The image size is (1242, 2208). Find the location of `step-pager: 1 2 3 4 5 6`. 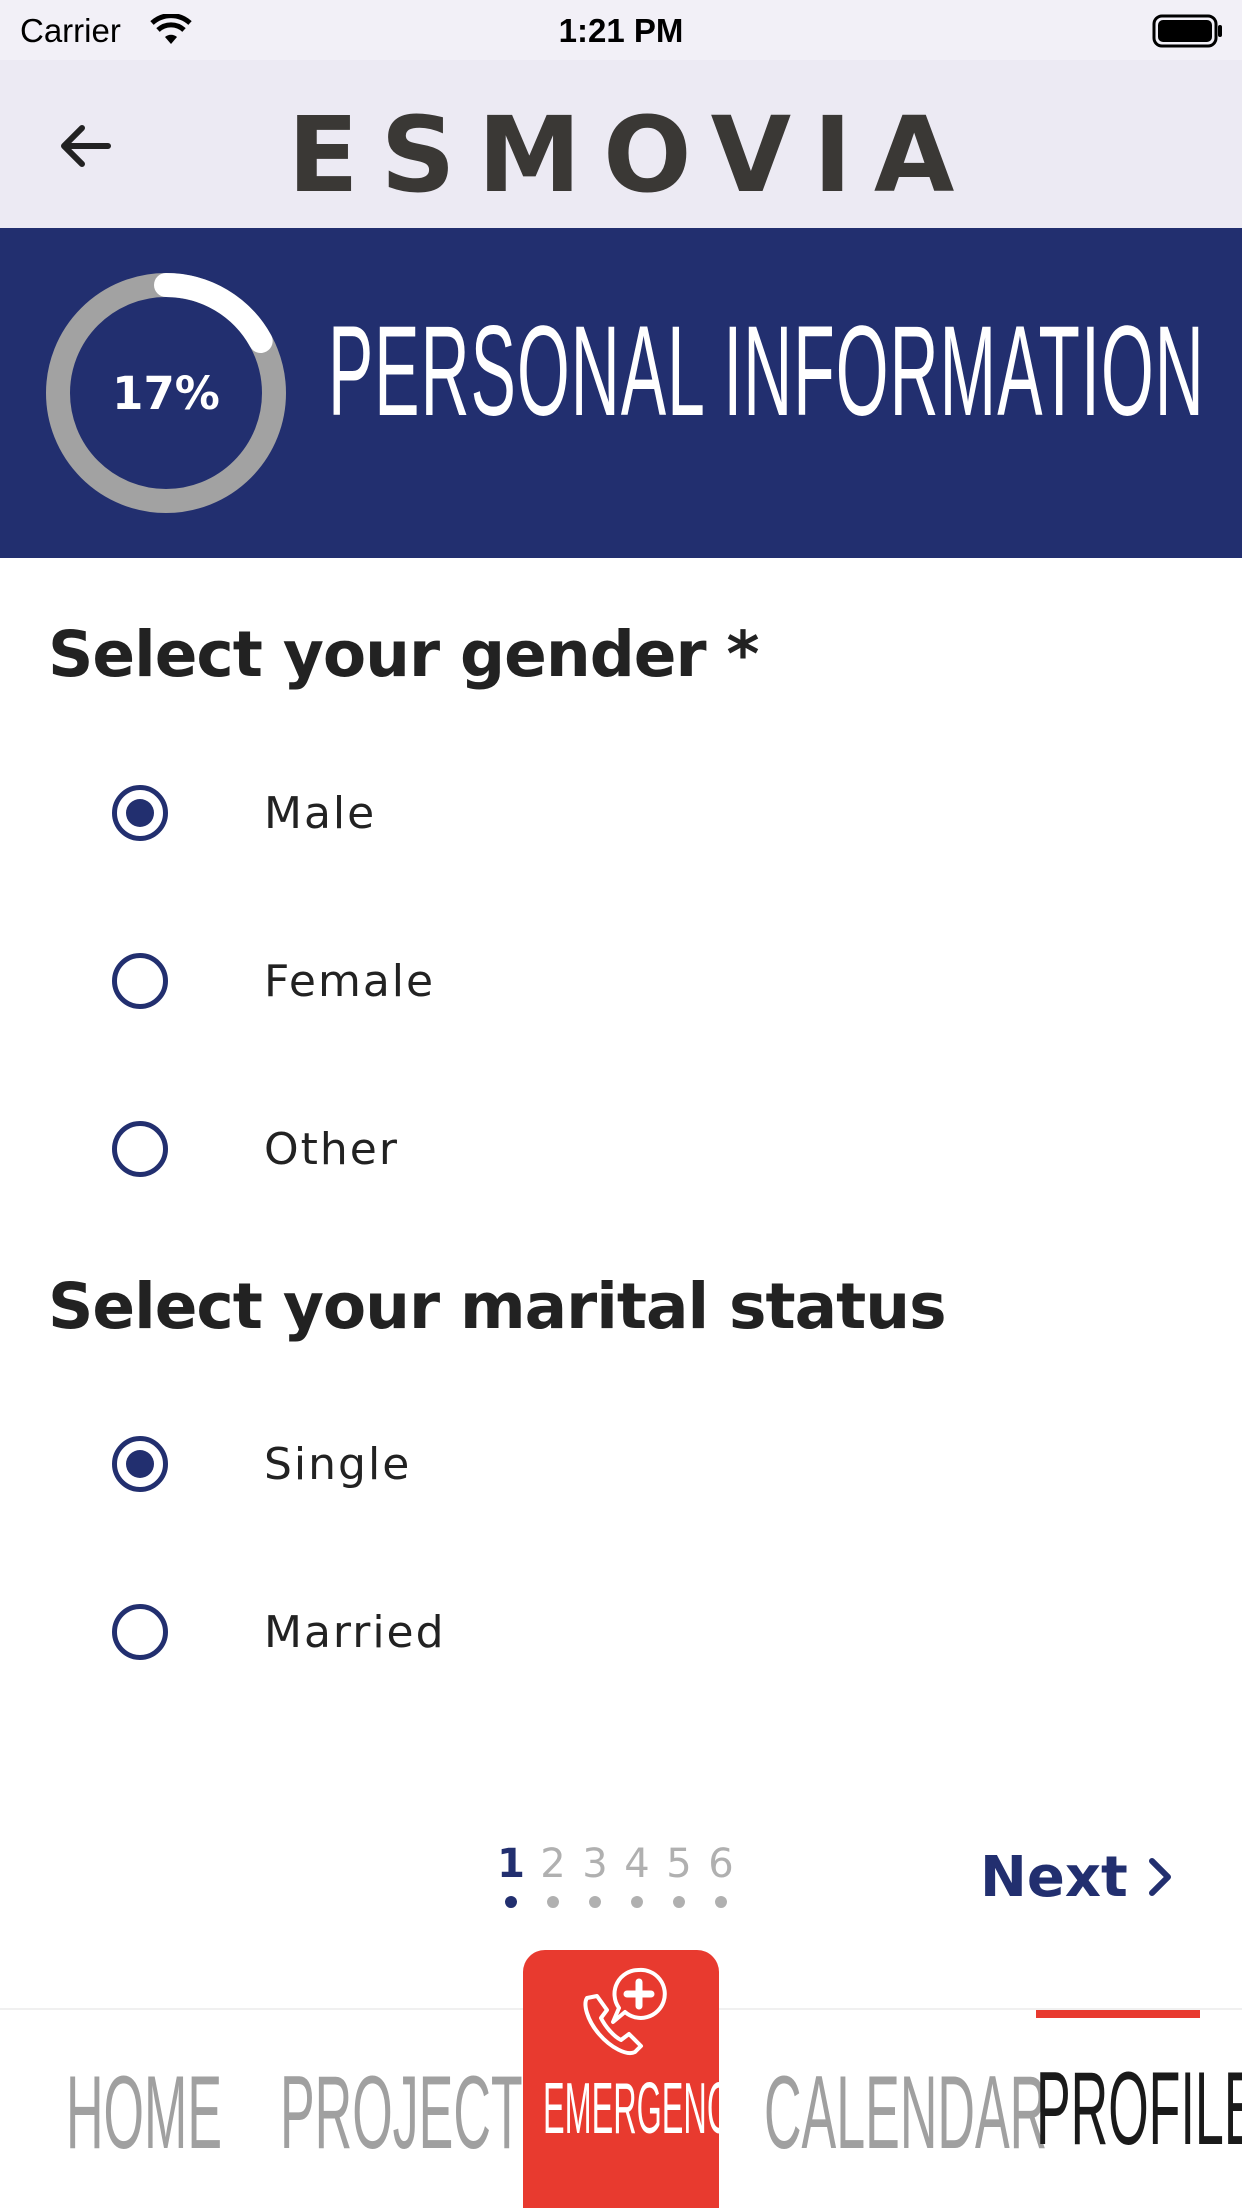

step-pager: 1 2 3 4 5 6 is located at coordinates (616, 1874).